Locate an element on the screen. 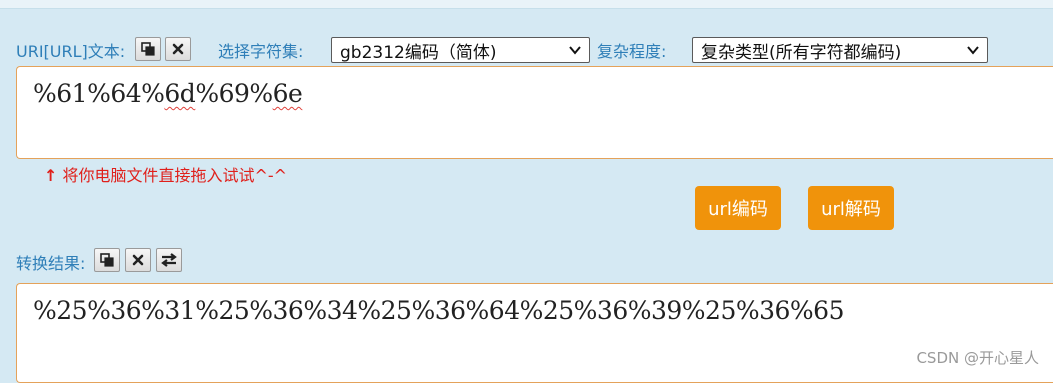  complexity-select: 复杂类型(所有字符都编码) is located at coordinates (840, 50).